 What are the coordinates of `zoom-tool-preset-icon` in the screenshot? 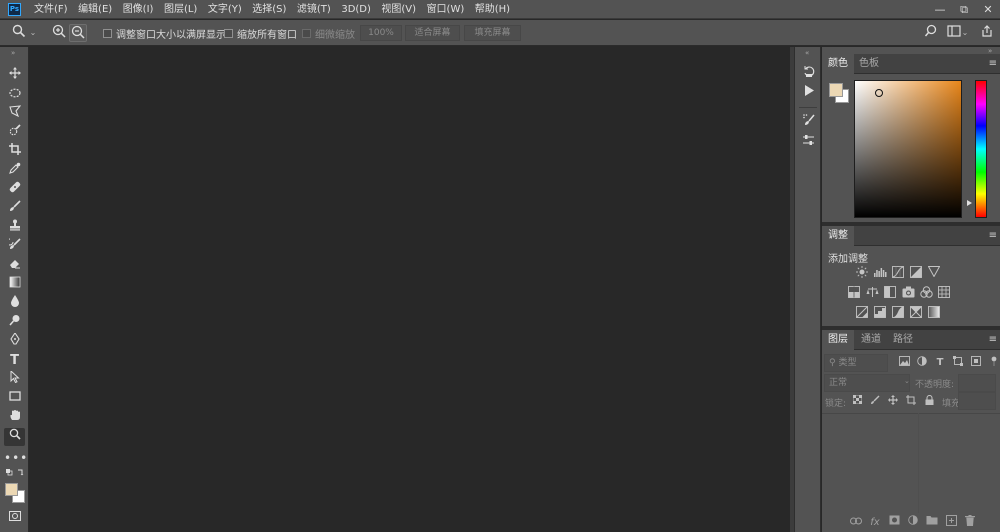 It's located at (19, 33).